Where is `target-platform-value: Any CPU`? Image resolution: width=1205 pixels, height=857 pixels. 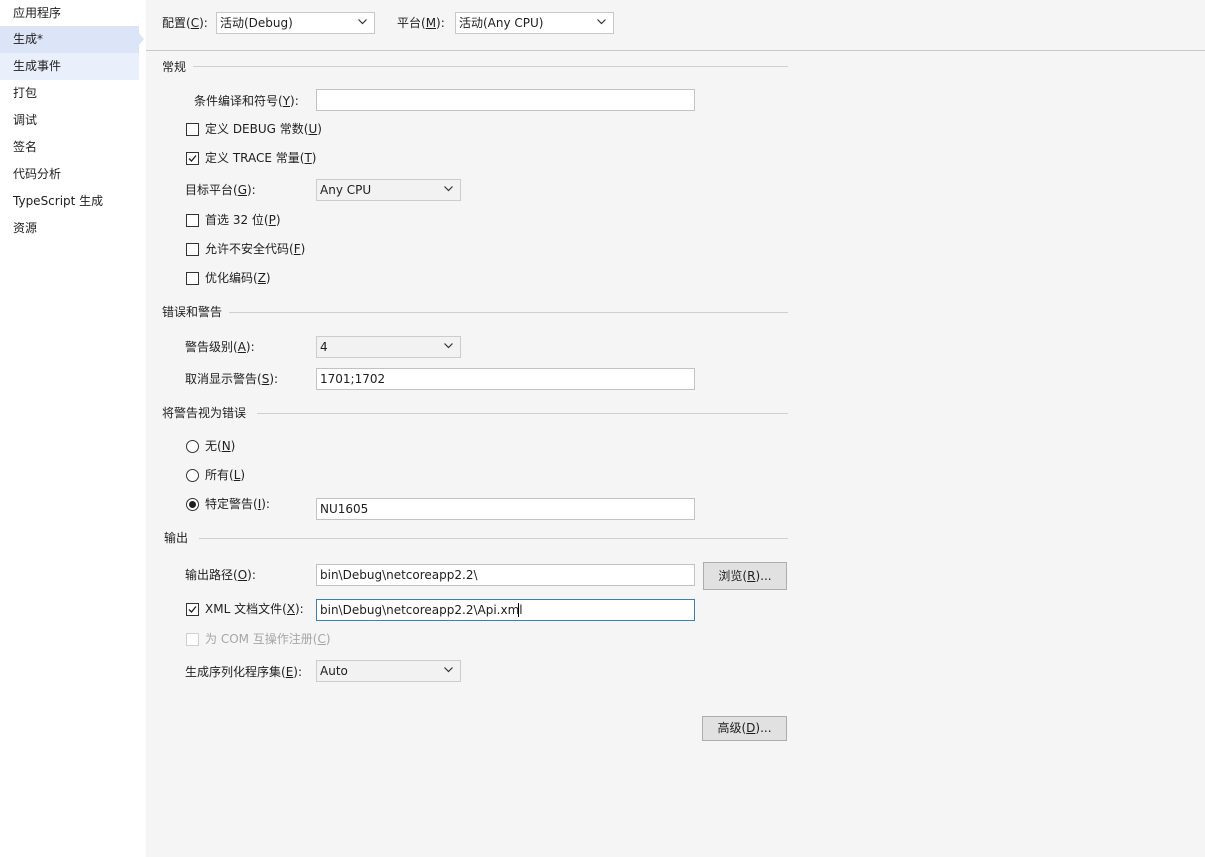
target-platform-value: Any CPU is located at coordinates (346, 190).